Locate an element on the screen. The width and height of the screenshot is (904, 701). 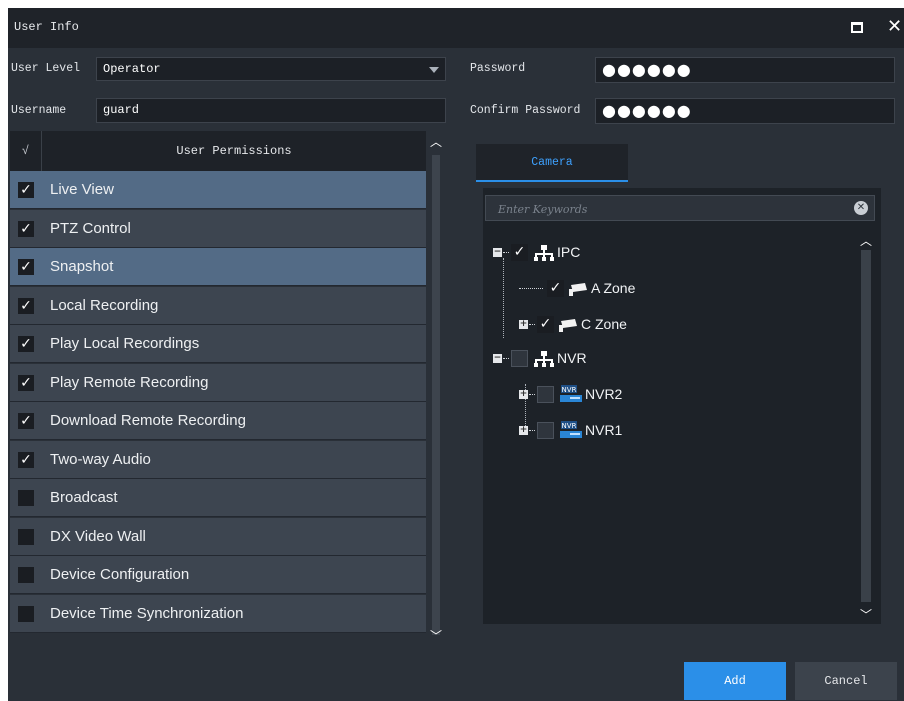
permissions-scrollbar: ︿ ﹀ is located at coordinates (436, 389).